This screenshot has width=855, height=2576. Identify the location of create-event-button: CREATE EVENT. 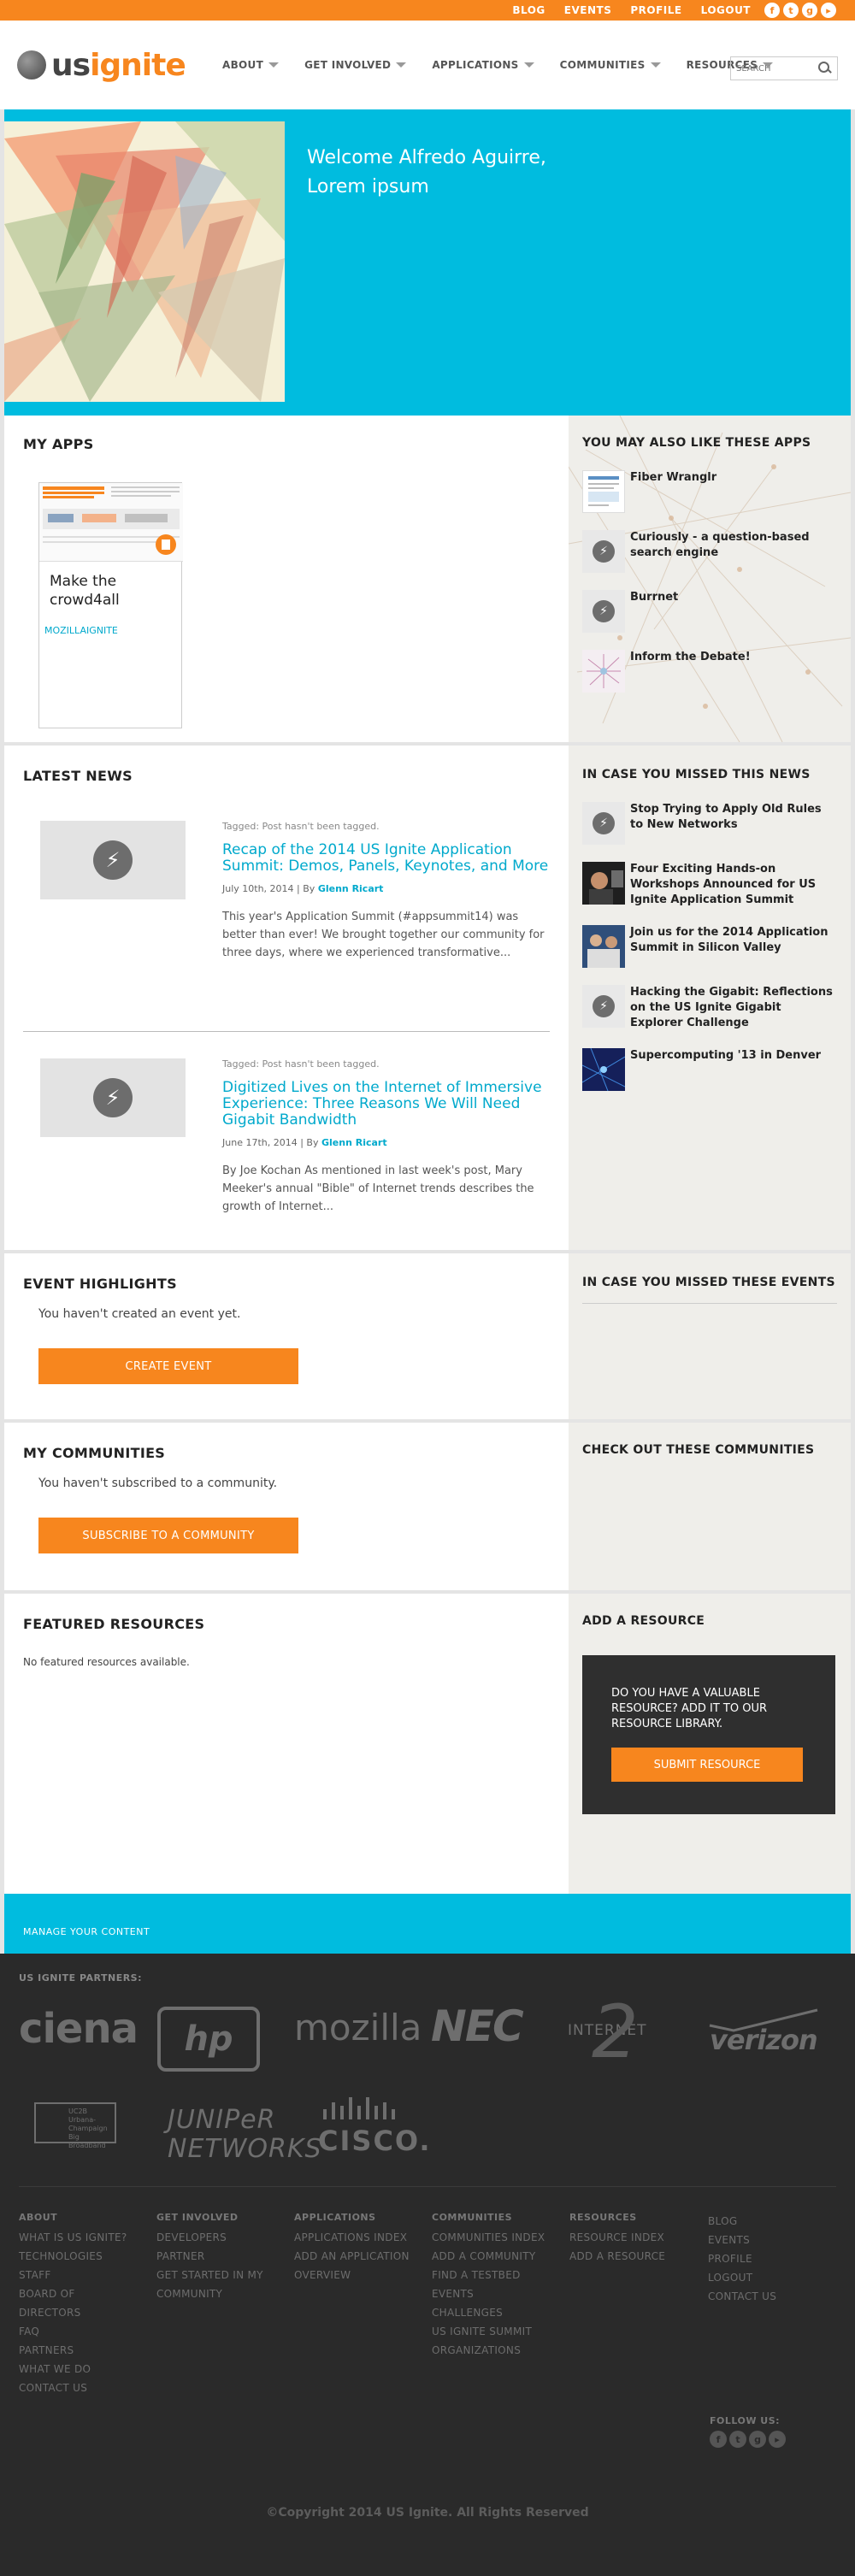
(168, 1366).